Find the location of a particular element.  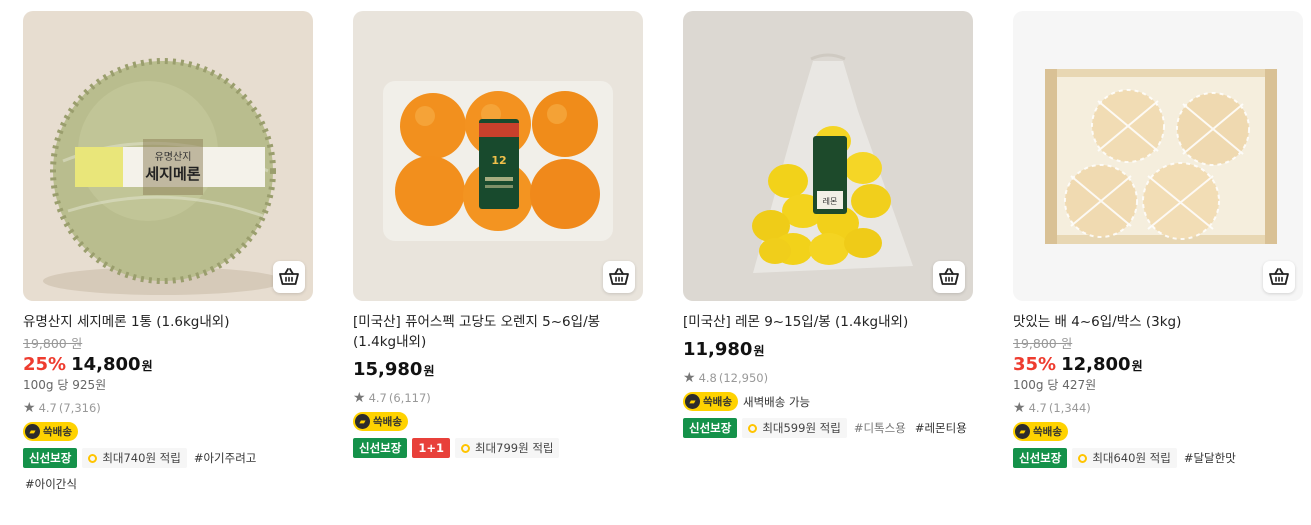

hashtag: #디톡스용 is located at coordinates (880, 428).